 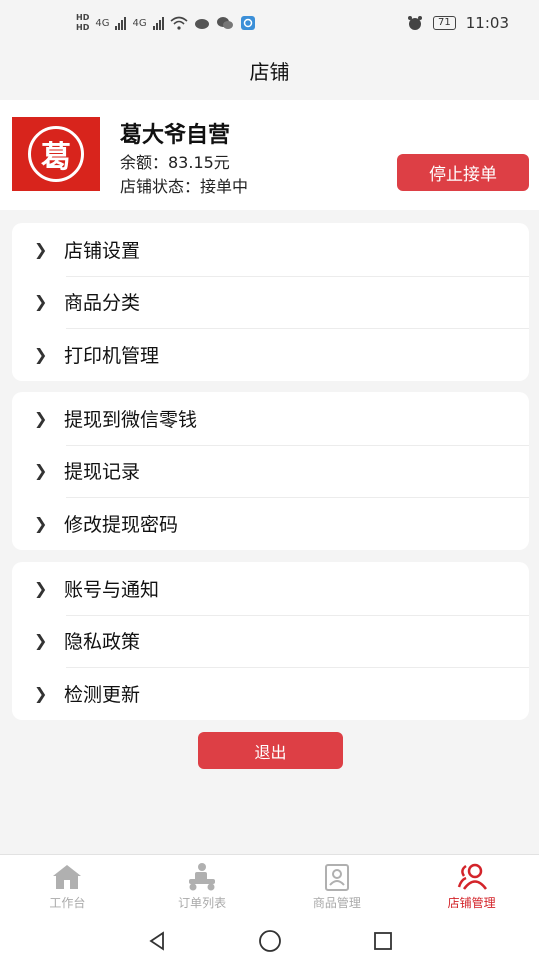 I want to click on shop-logo-char: 葛, so click(x=56, y=157).